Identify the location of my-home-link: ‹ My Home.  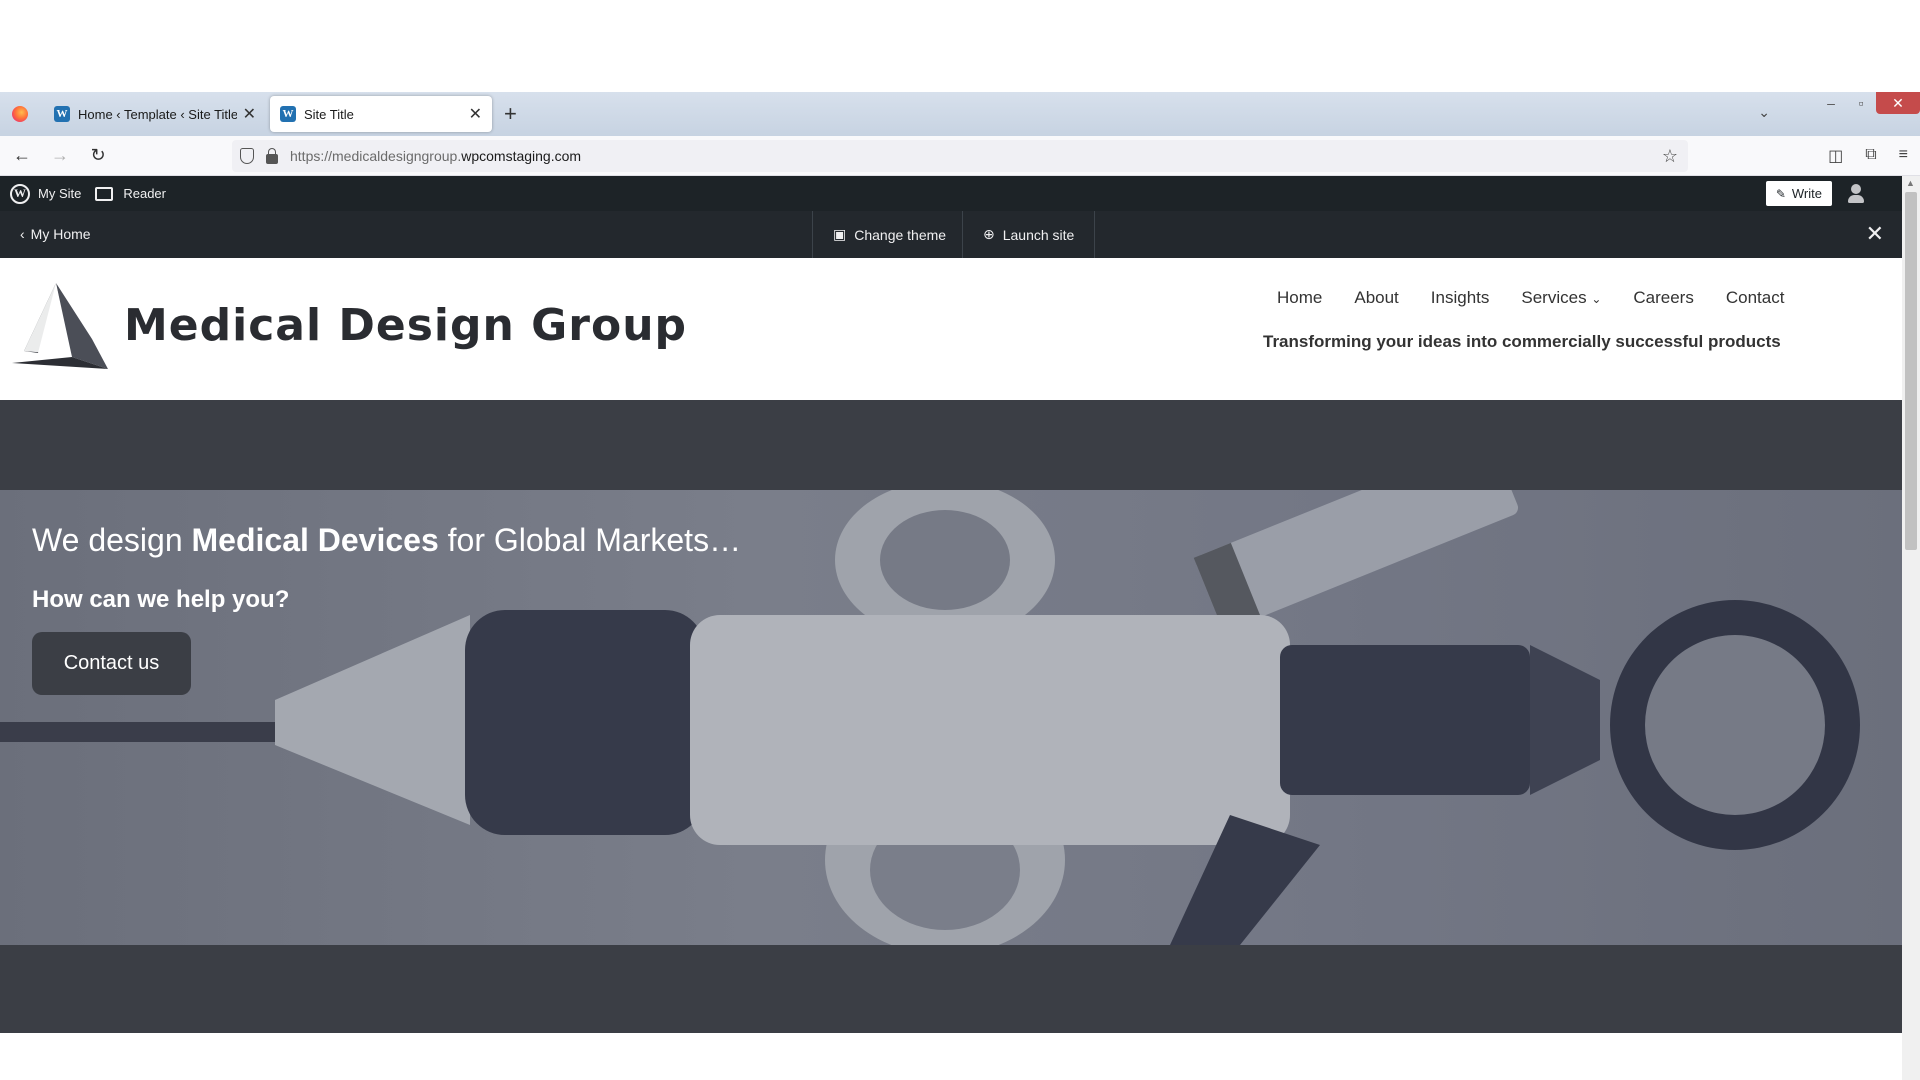
(55, 234).